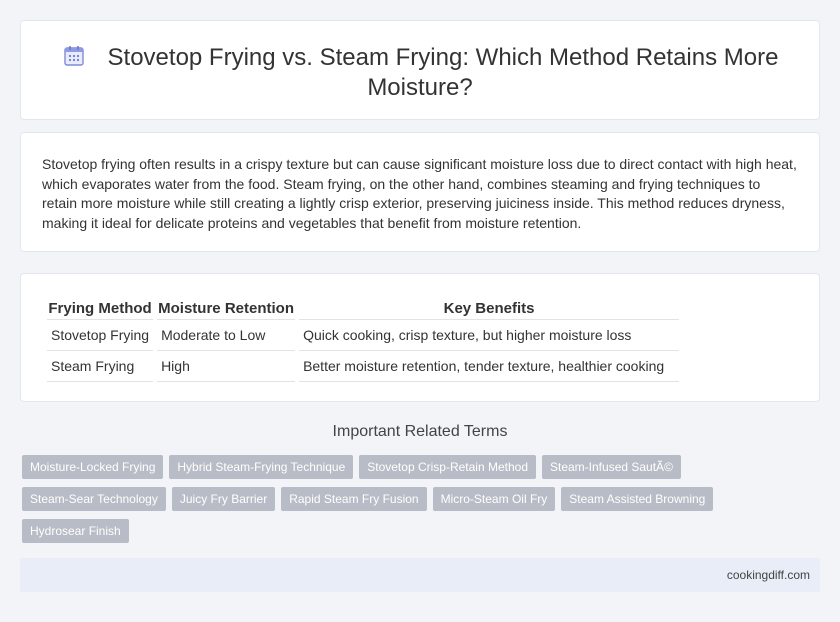 This screenshot has height=622, width=840. What do you see at coordinates (494, 499) in the screenshot?
I see `related-term-tag: Micro-Steam Oil Fry` at bounding box center [494, 499].